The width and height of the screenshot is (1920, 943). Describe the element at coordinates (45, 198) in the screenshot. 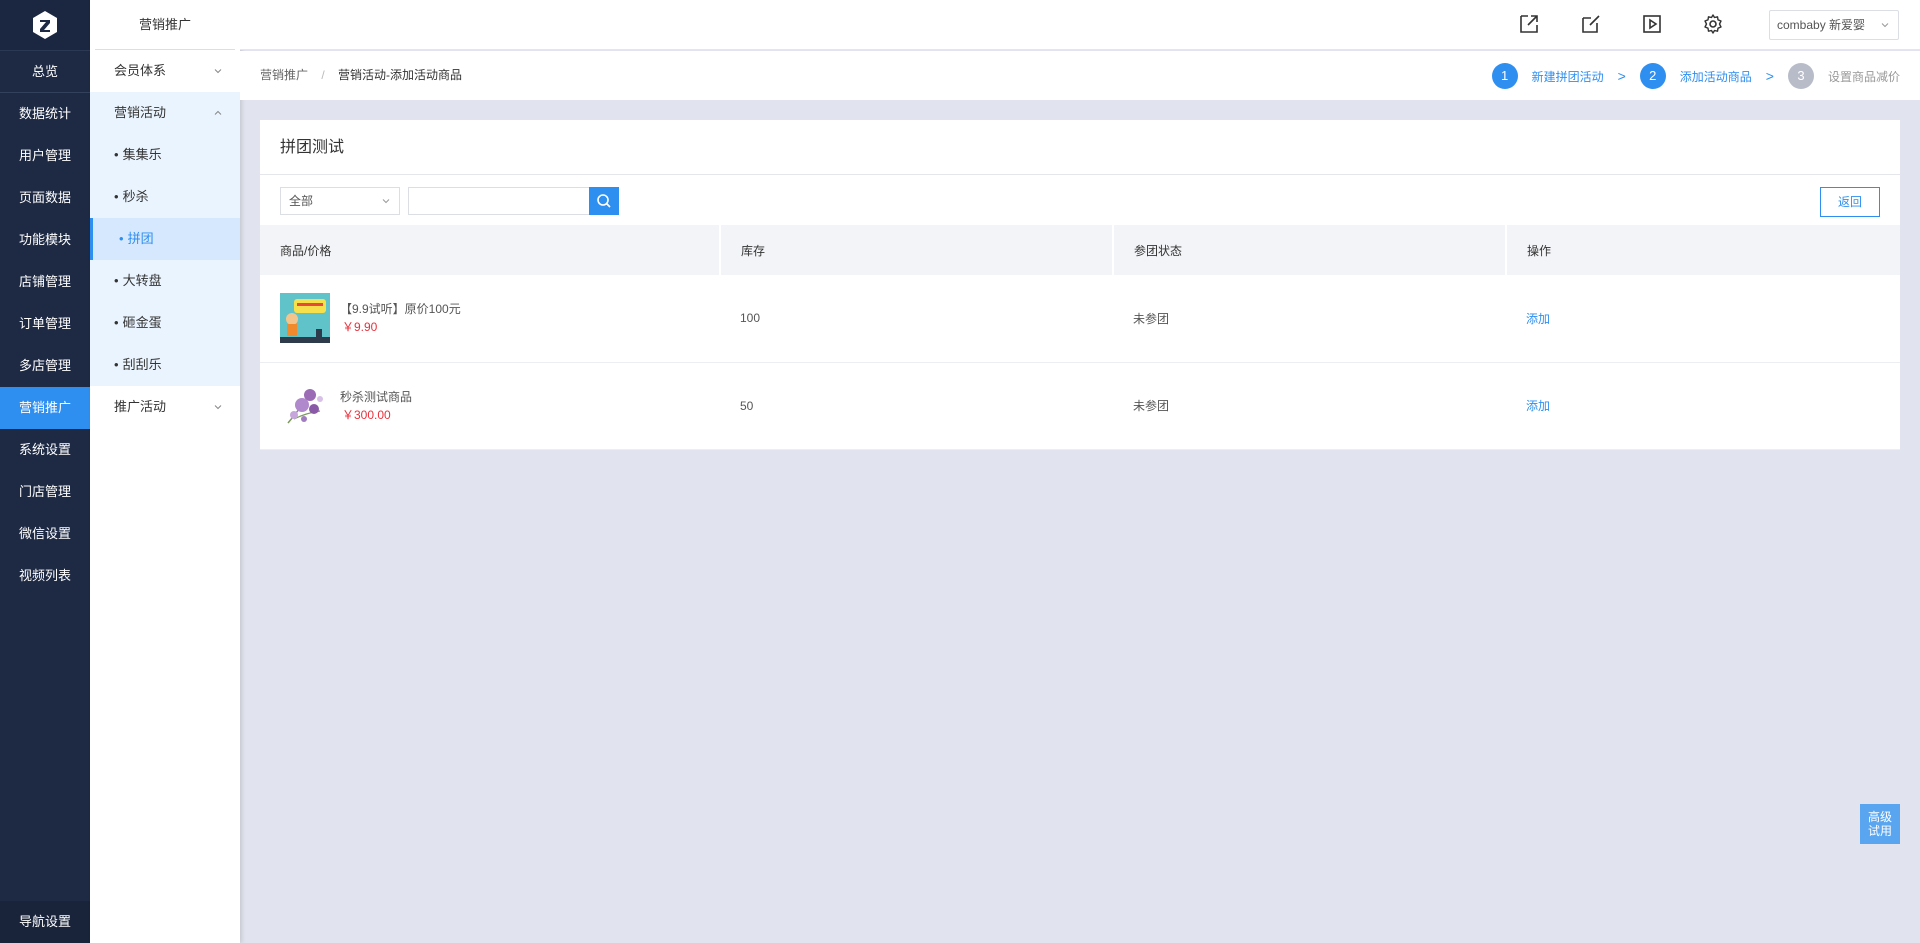

I see `nav-item-page-data: 页面数据` at that location.